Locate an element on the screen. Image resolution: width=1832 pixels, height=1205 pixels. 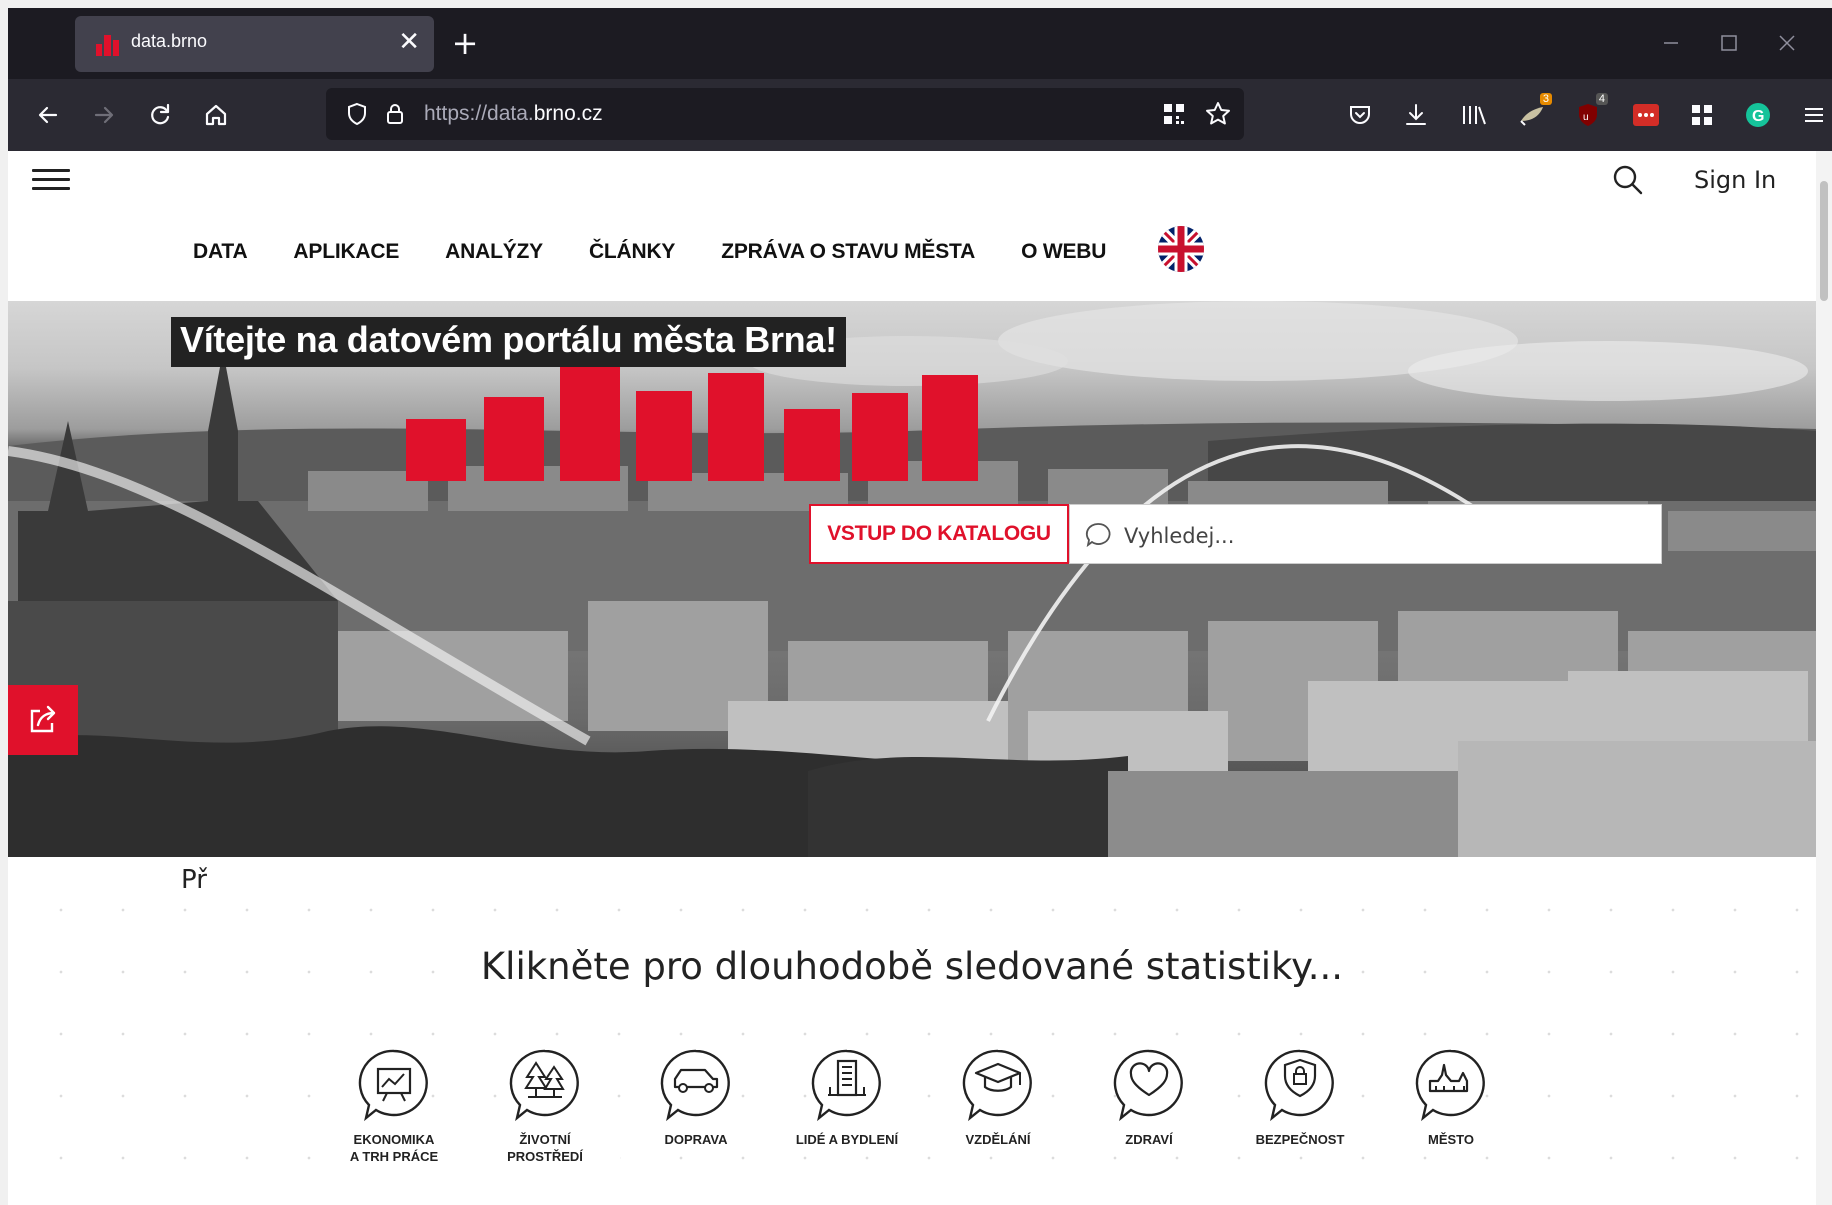
minimize-icon is located at coordinates (1671, 43).